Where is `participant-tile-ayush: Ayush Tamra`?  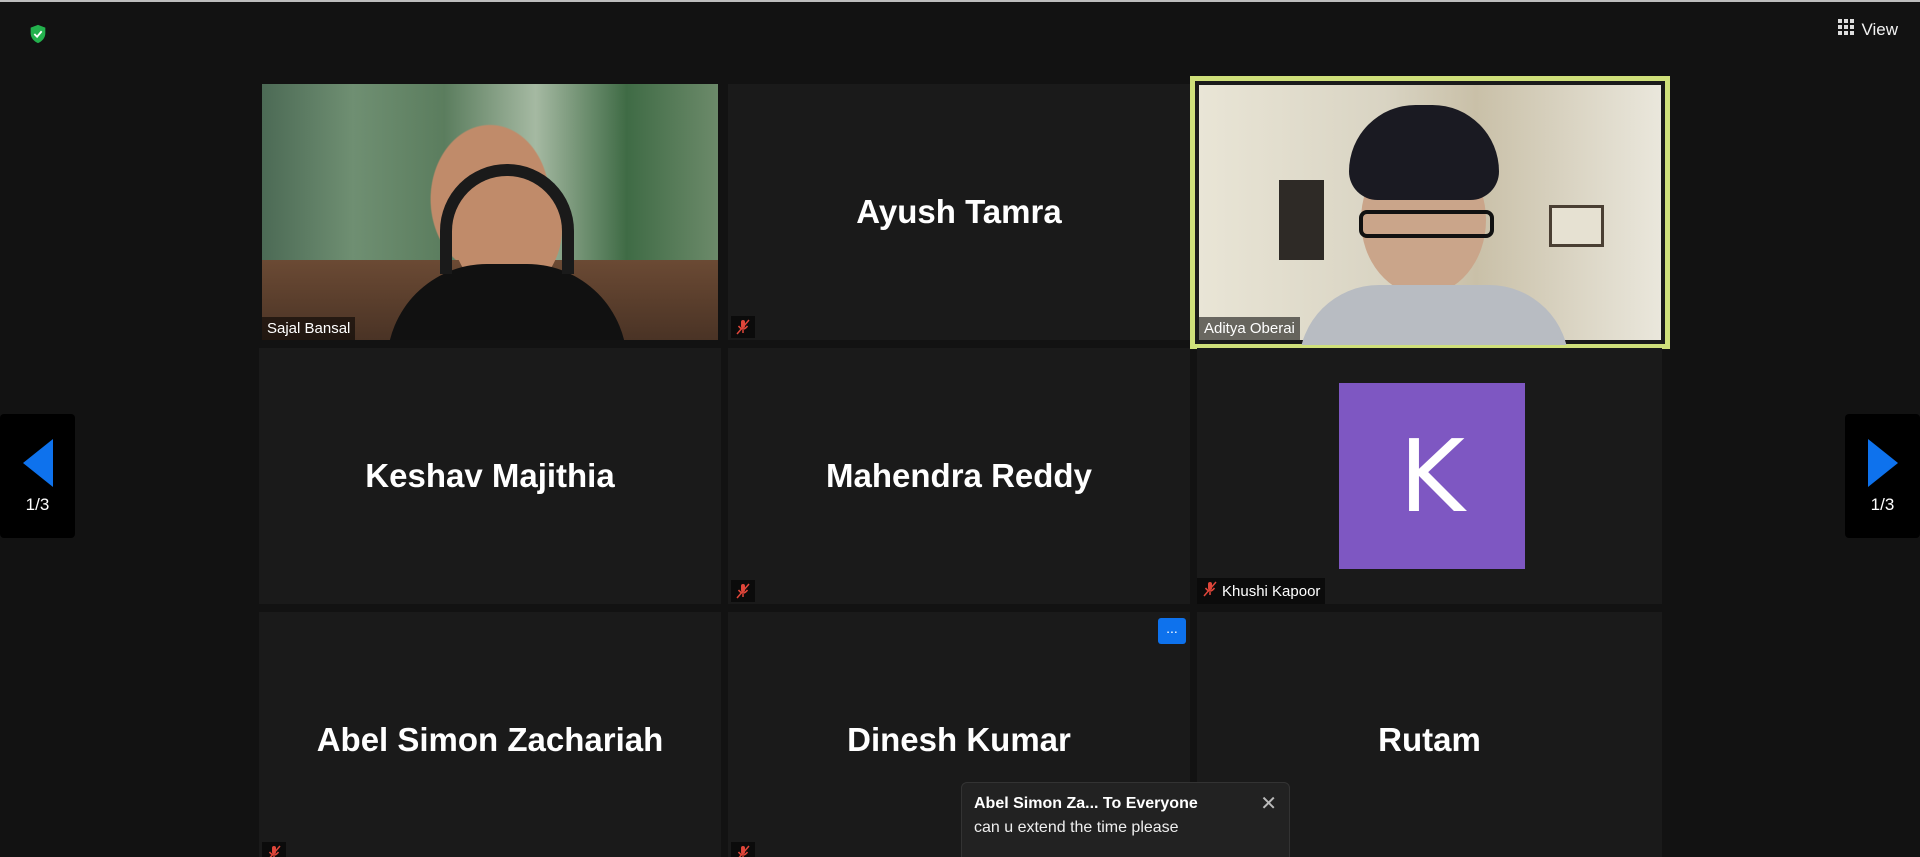 participant-tile-ayush: Ayush Tamra is located at coordinates (959, 212).